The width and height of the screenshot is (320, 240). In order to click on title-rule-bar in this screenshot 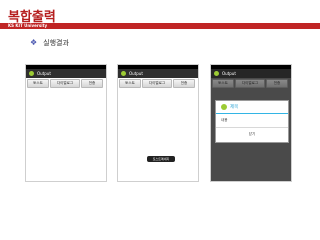, I will do `click(160, 26)`.